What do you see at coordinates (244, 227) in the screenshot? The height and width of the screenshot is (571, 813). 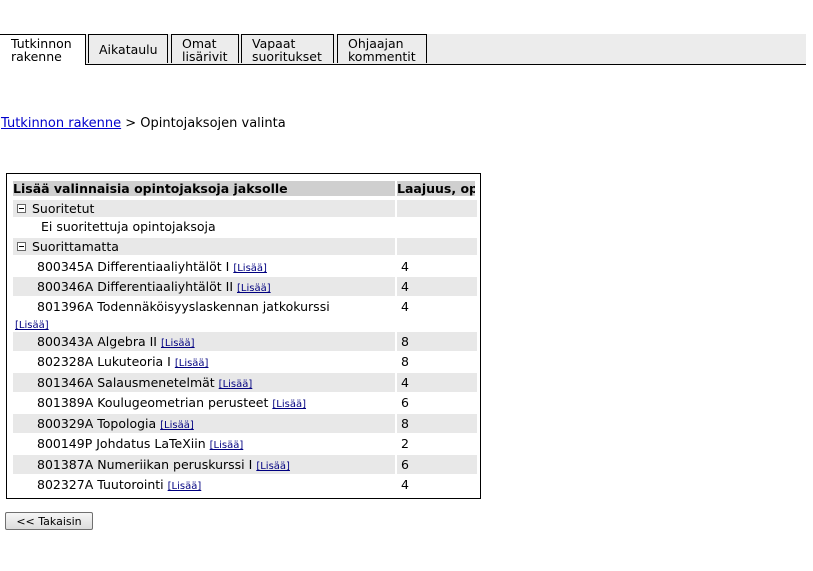 I see `empty-row: Ei suoritettuja opintojaksoja` at bounding box center [244, 227].